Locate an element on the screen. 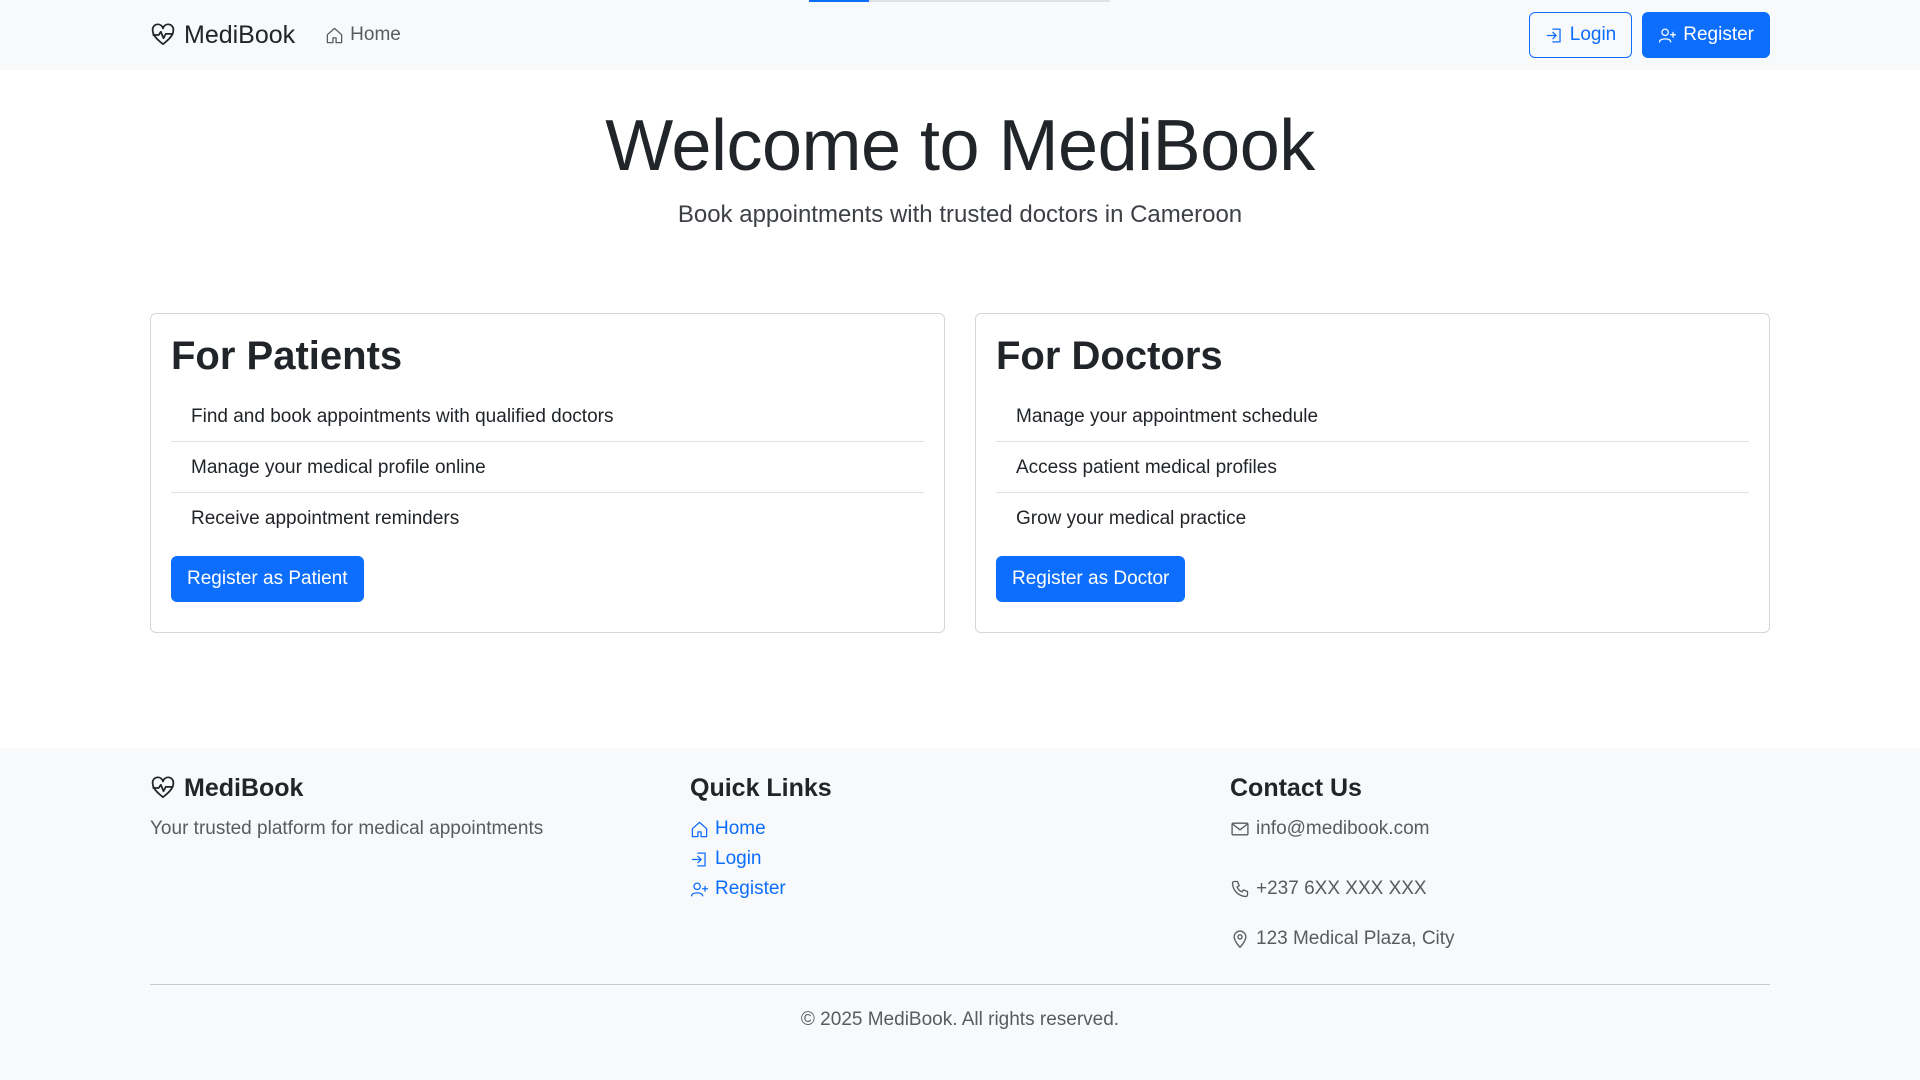 The image size is (1920, 1080). footer-link-login-label: Login is located at coordinates (738, 858).